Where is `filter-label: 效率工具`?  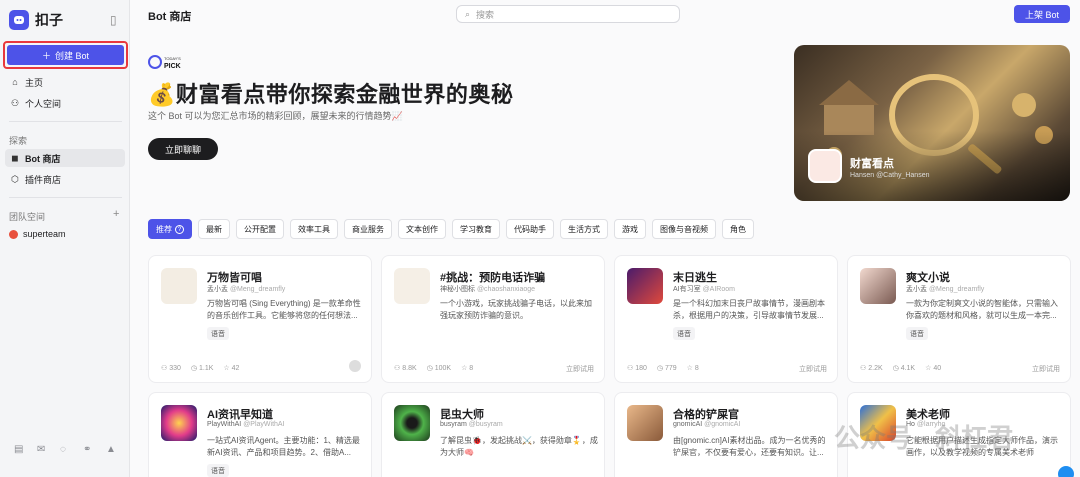 filter-label: 效率工具 is located at coordinates (314, 229).